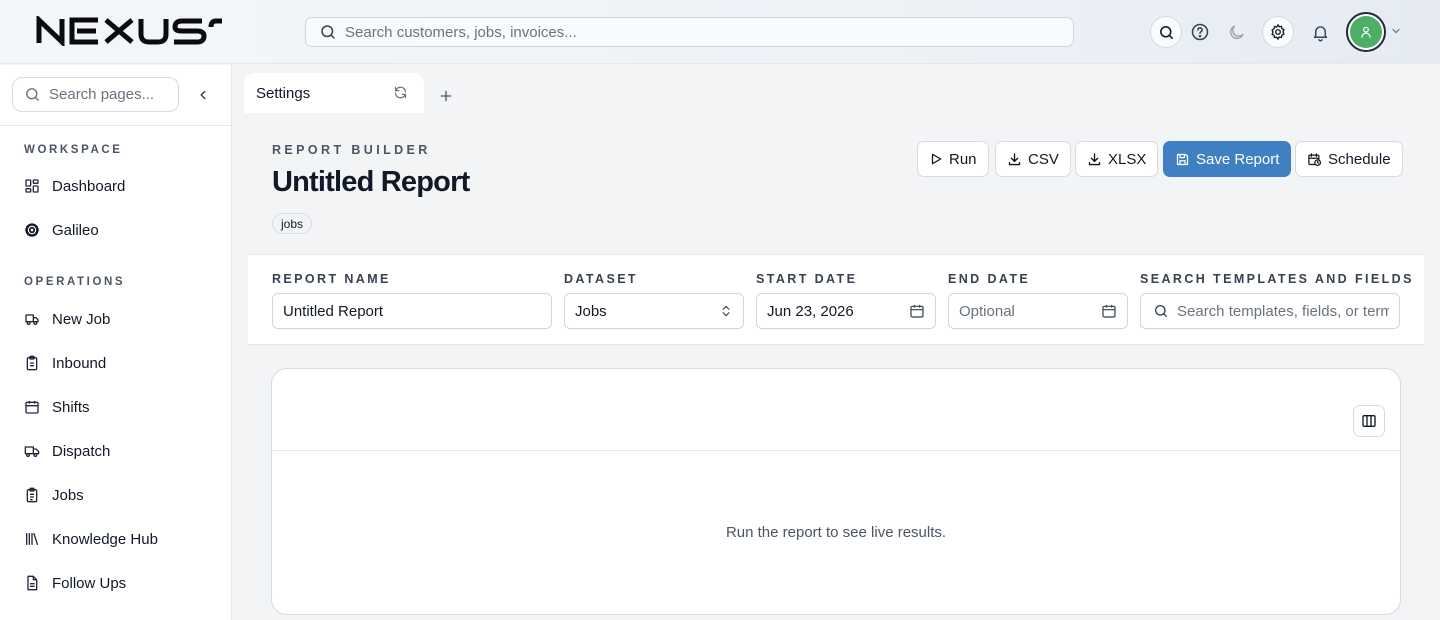 This screenshot has width=1440, height=620. I want to click on sidebar-item-dashboard: Dashboard, so click(119, 186).